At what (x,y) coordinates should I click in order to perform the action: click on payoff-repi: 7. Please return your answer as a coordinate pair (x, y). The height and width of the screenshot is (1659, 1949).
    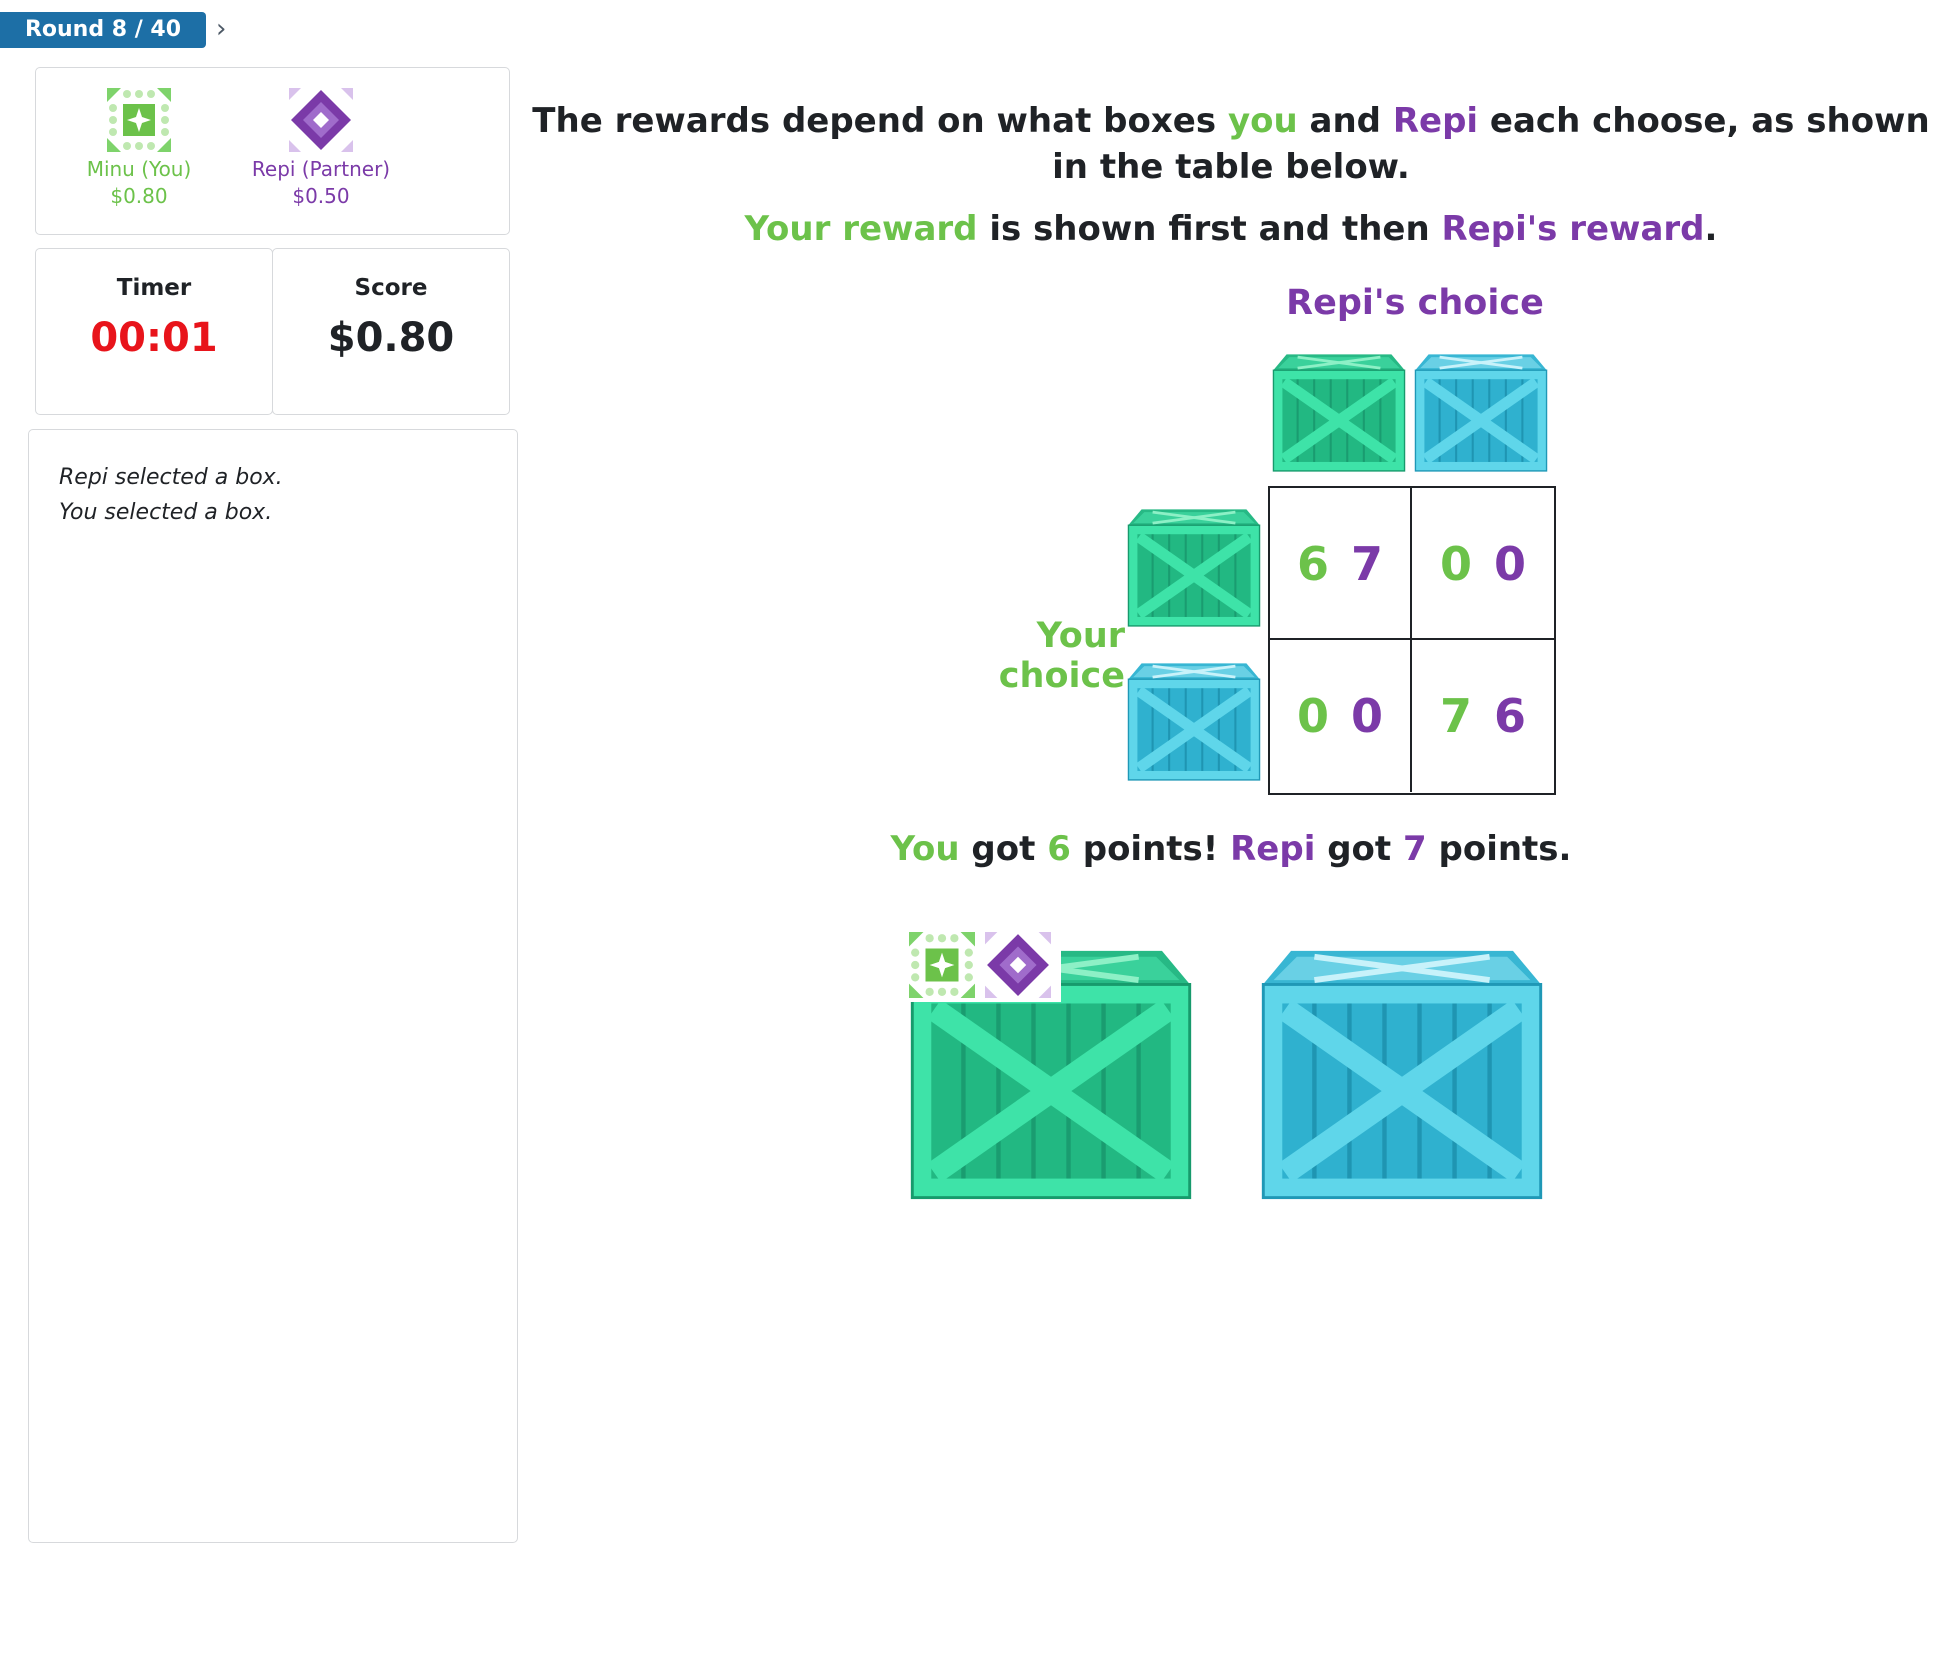
    Looking at the image, I should click on (1367, 564).